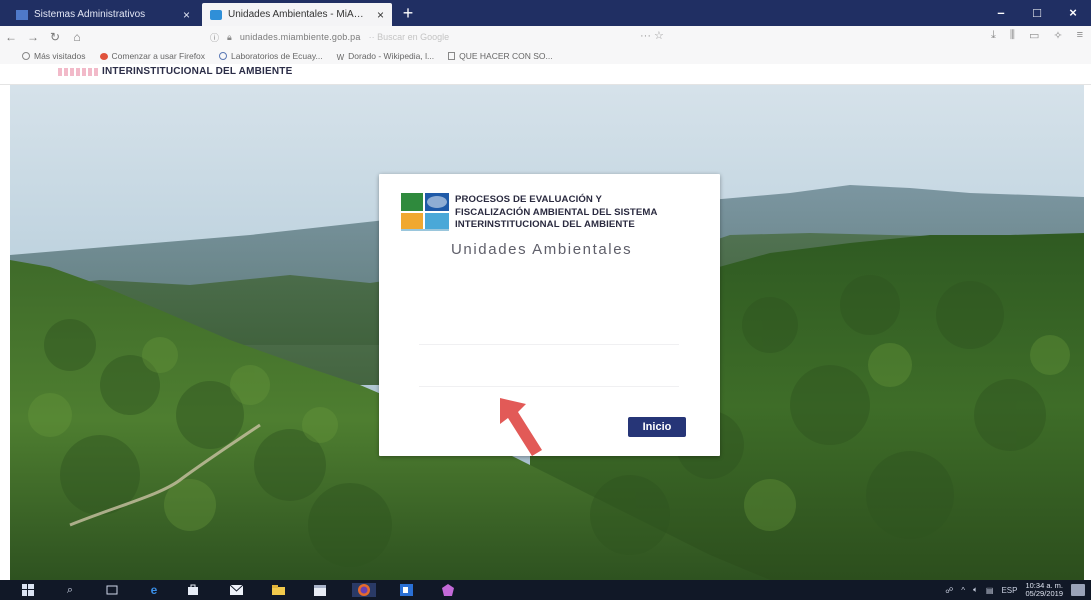 Image resolution: width=1091 pixels, height=600 pixels. What do you see at coordinates (236, 590) in the screenshot?
I see `mail-icon` at bounding box center [236, 590].